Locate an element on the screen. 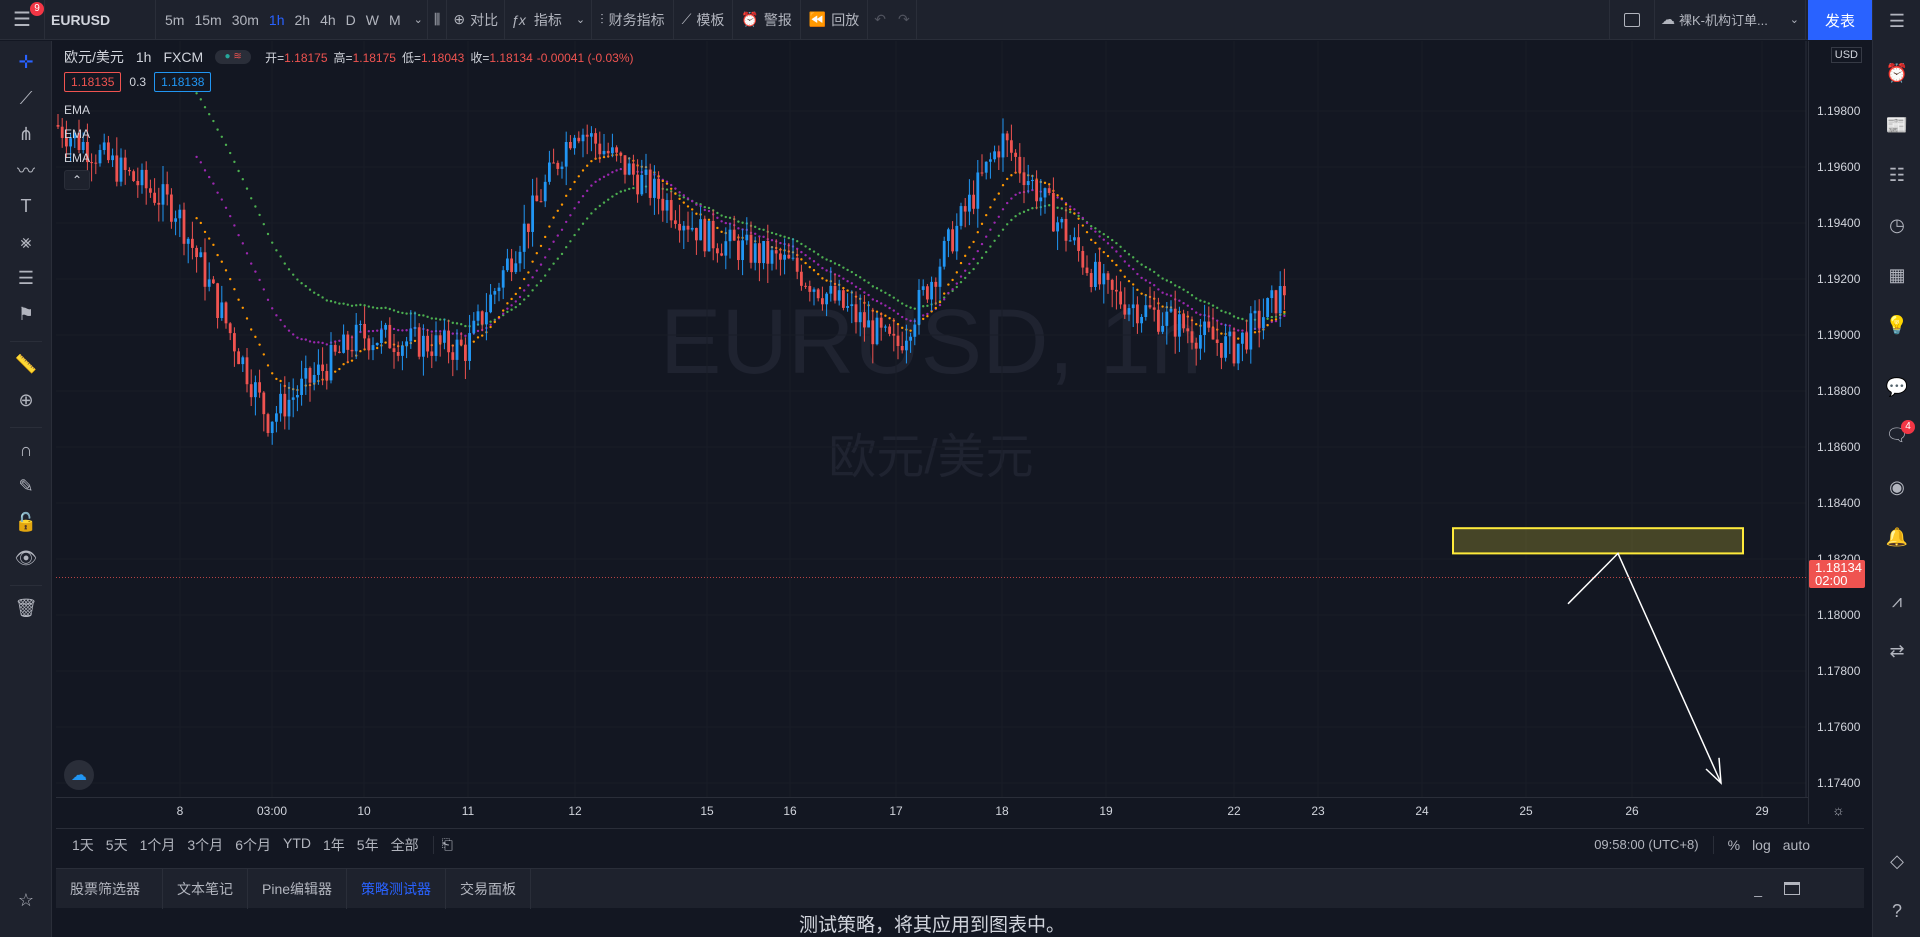 The height and width of the screenshot is (937, 1920). log-toggle: log is located at coordinates (1761, 845).